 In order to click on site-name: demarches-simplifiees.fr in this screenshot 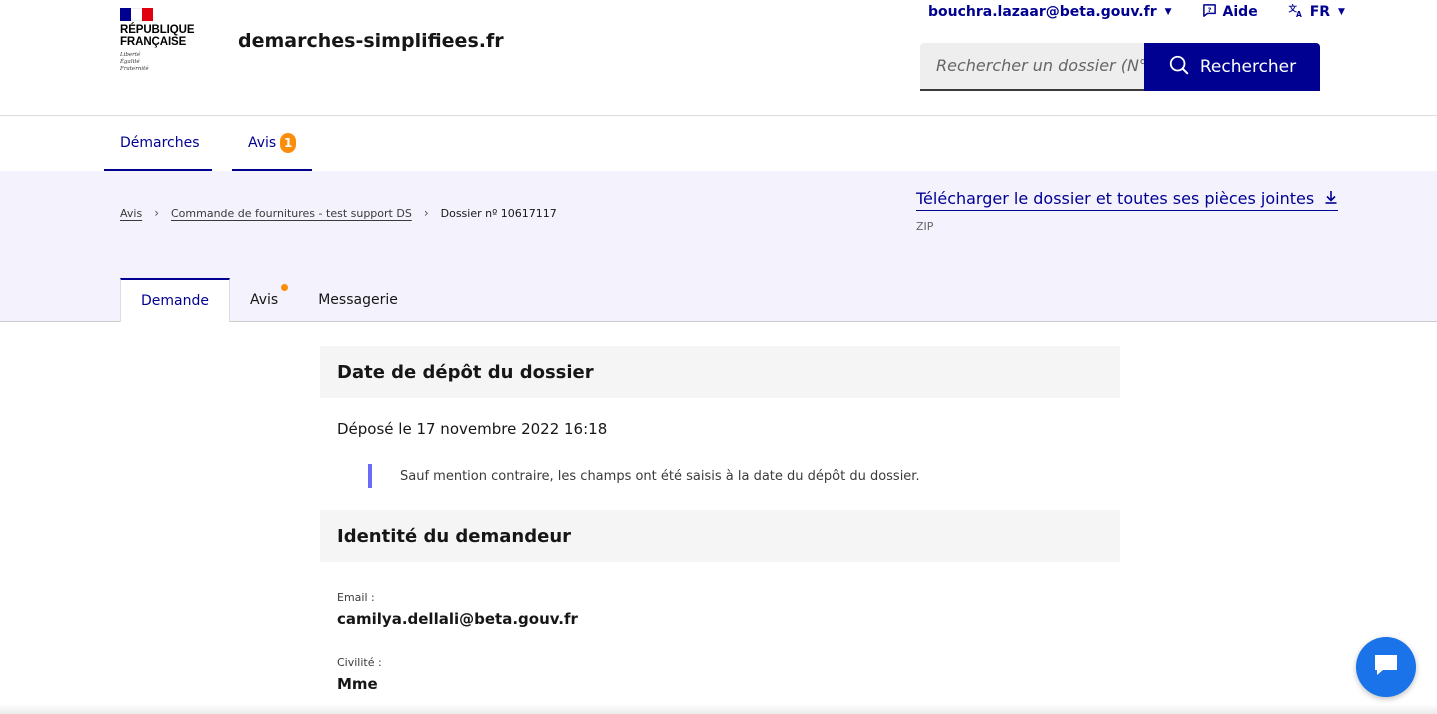, I will do `click(371, 41)`.